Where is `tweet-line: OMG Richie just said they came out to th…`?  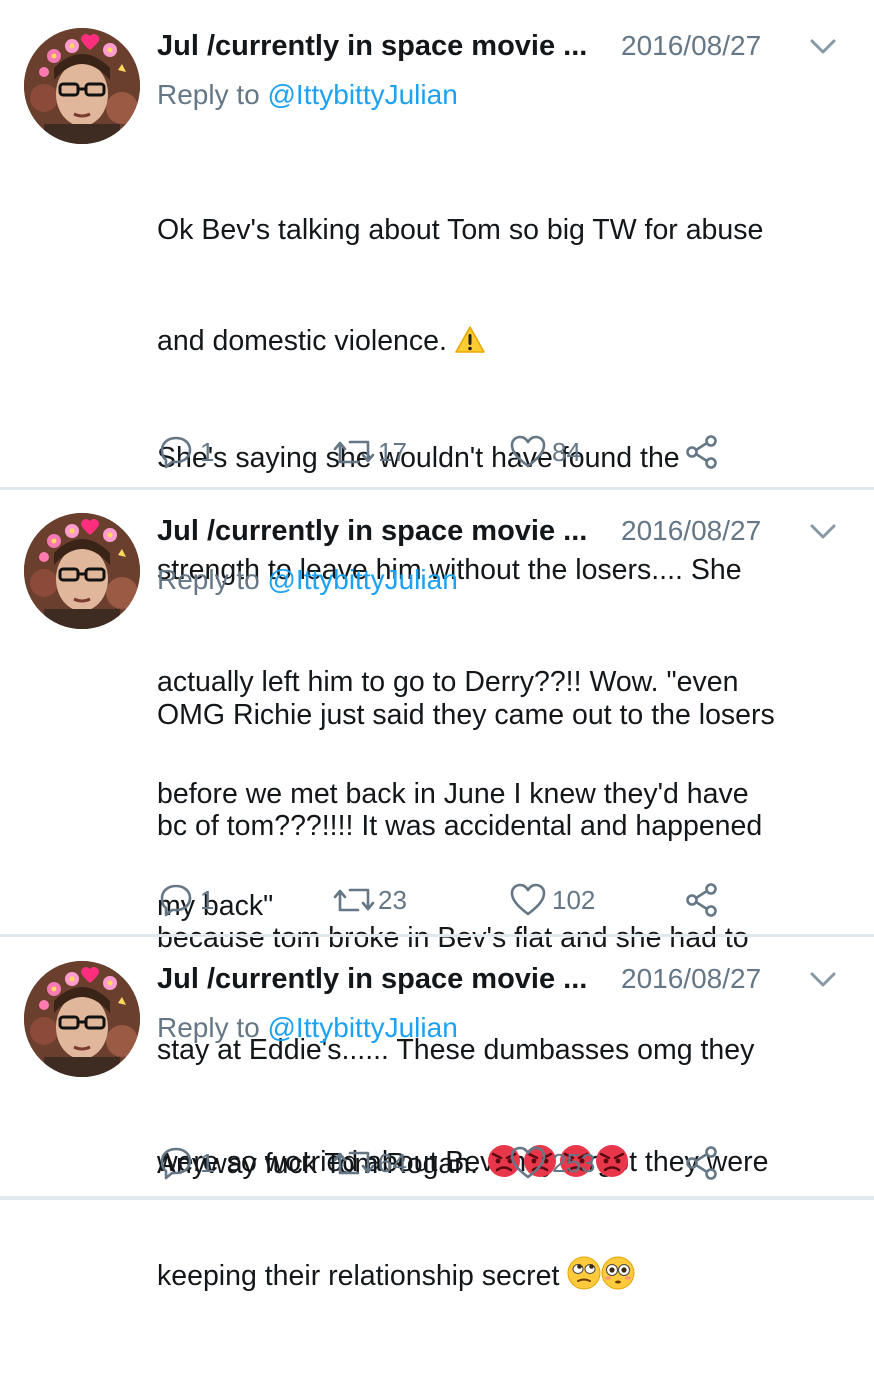 tweet-line: OMG Richie just said they came out to th… is located at coordinates (466, 714).